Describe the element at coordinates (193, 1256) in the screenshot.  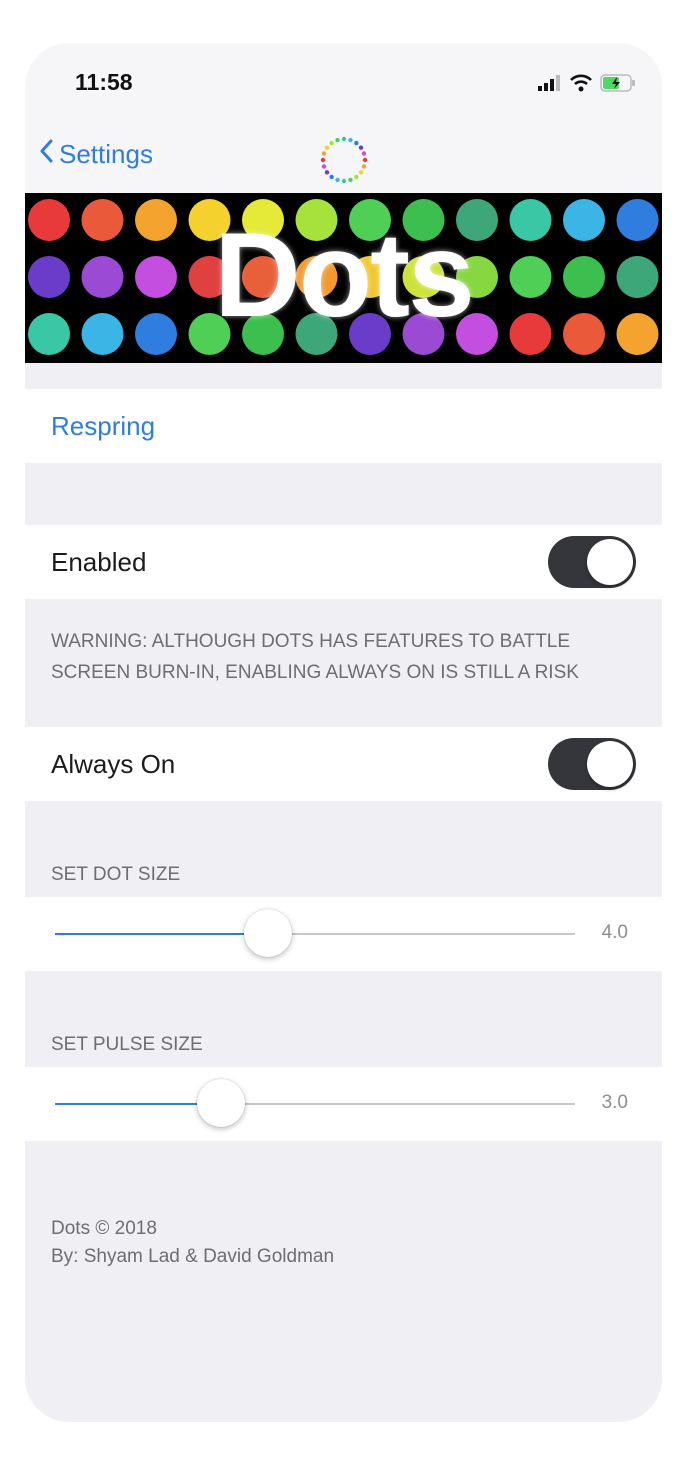
I see `authors-line: By: Shyam Lad & David Goldman` at that location.